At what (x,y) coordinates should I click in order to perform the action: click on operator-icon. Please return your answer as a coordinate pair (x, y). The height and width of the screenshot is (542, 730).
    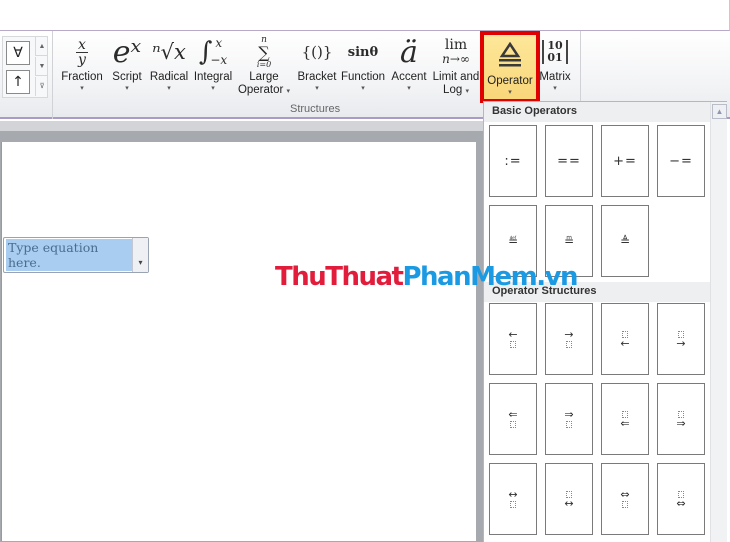
    Looking at the image, I should click on (510, 55).